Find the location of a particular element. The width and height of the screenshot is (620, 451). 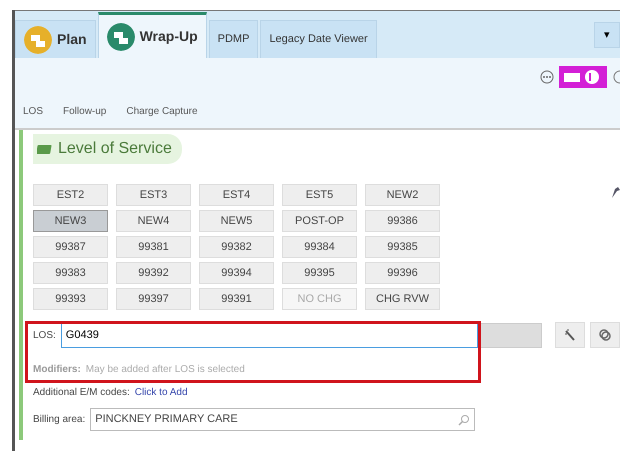

wand-icon is located at coordinates (570, 335).